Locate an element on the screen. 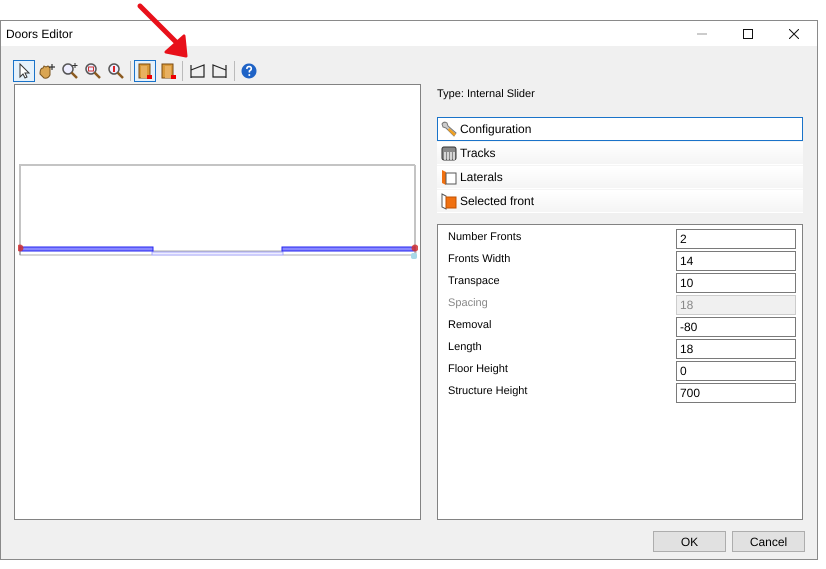 Image resolution: width=826 pixels, height=569 pixels. property-label: Length is located at coordinates (465, 347).